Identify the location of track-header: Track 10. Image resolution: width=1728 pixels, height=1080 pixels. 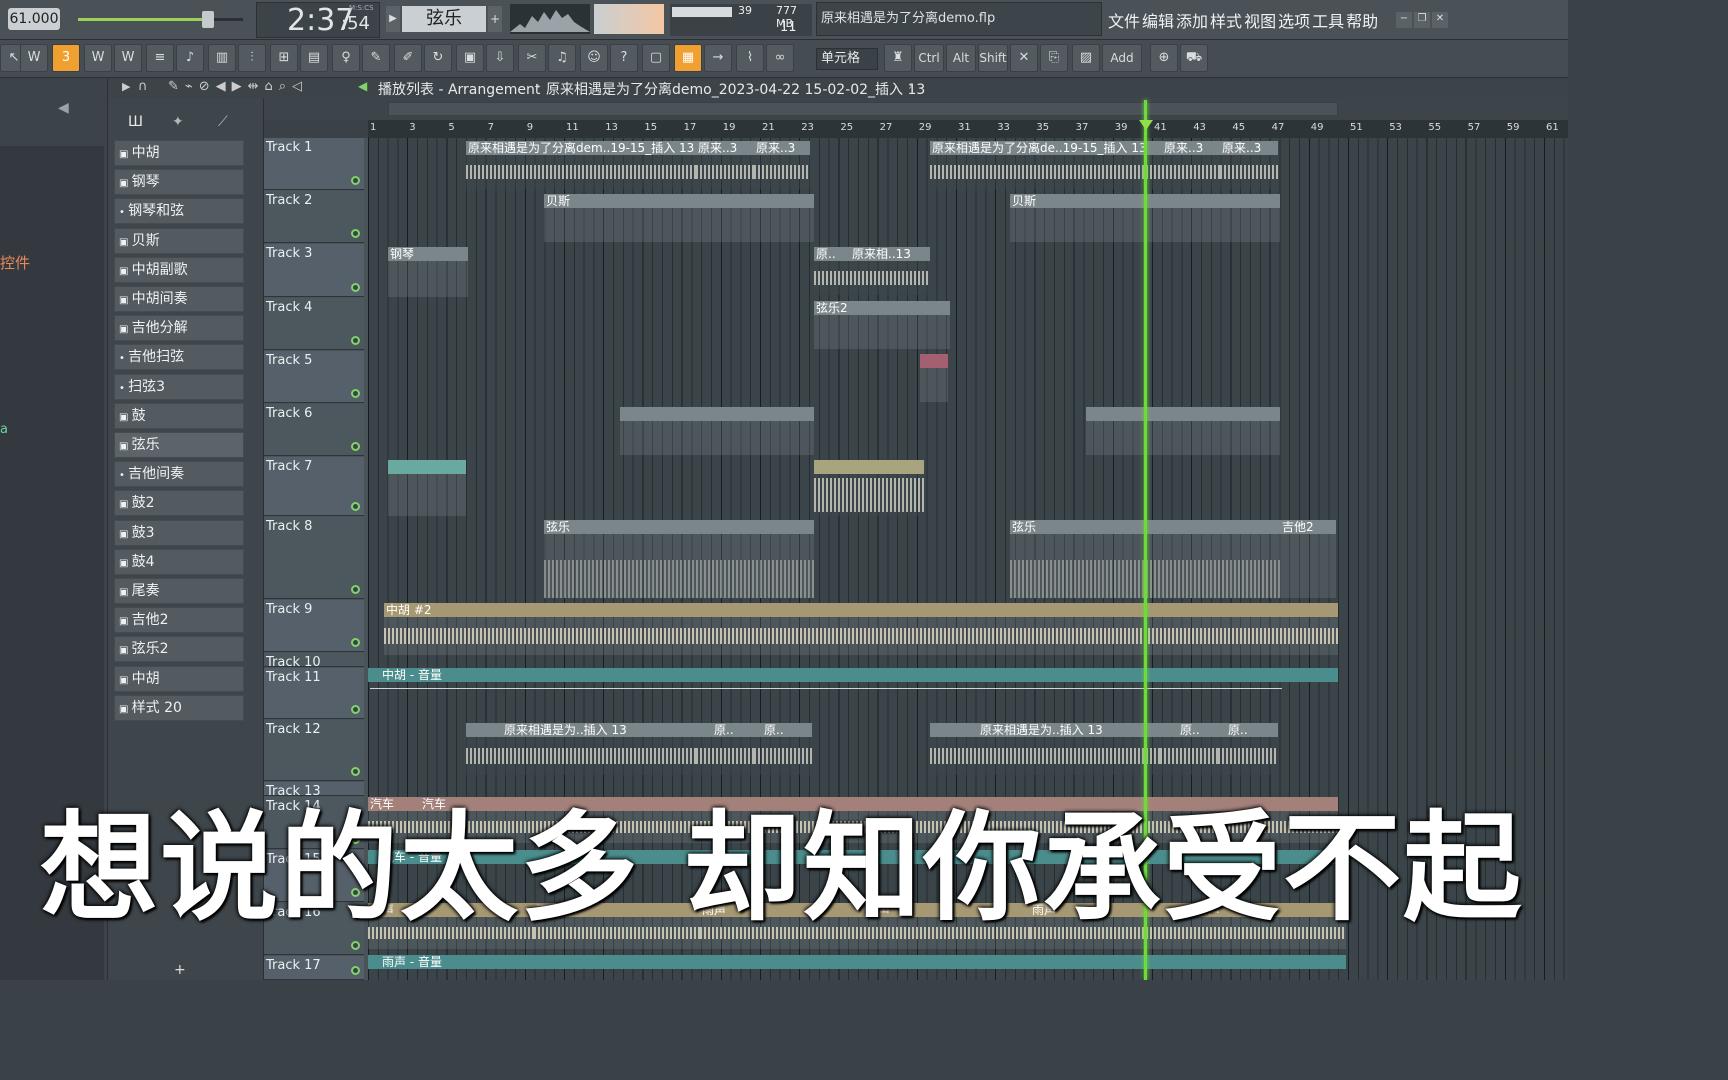
(314, 661).